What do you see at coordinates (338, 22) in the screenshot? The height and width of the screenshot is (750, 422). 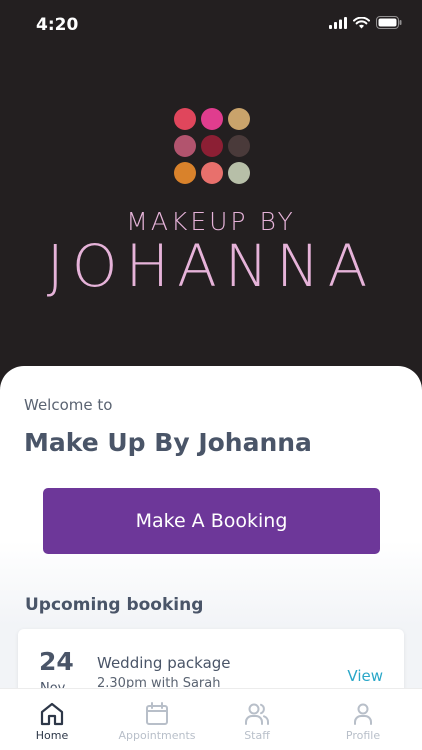 I see `signal-icon` at bounding box center [338, 22].